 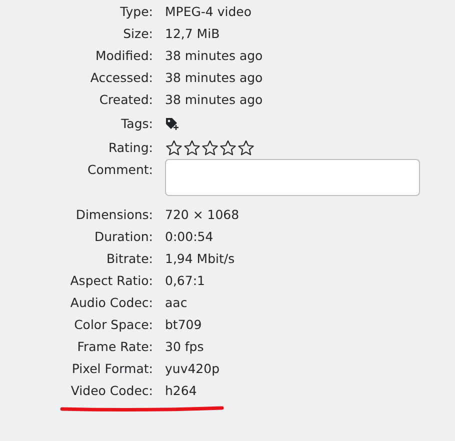 What do you see at coordinates (111, 303) in the screenshot?
I see `property-label: Audio Codec:` at bounding box center [111, 303].